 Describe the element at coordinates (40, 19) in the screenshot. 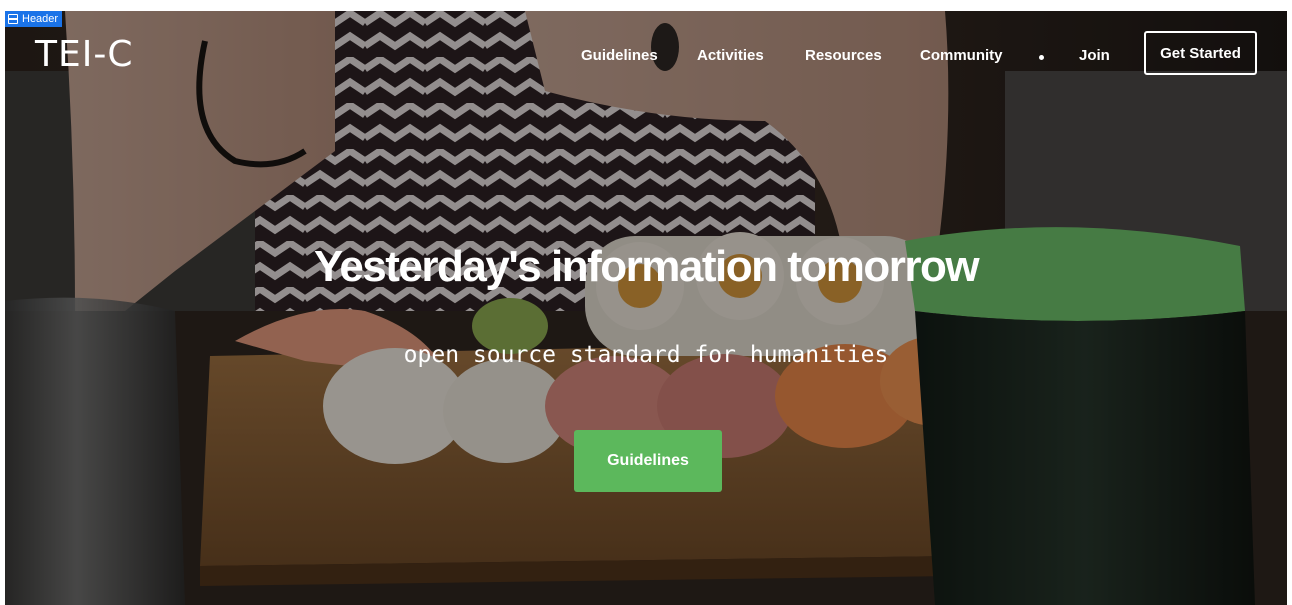

I see `editor-tag-label: Header` at that location.